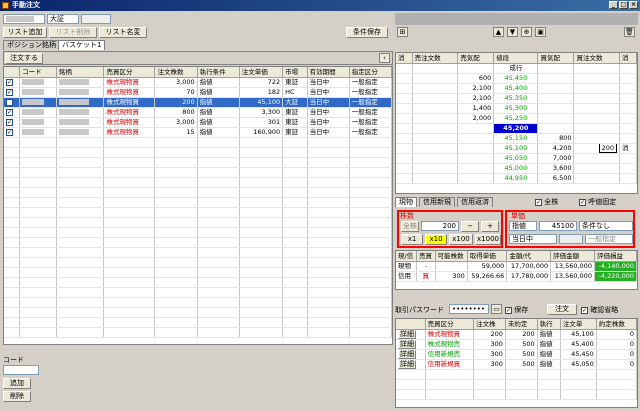  Describe the element at coordinates (517, 334) in the screenshot. I see `history-row: 詳細 株式現物買 200 200 指値 45,100 0` at that location.